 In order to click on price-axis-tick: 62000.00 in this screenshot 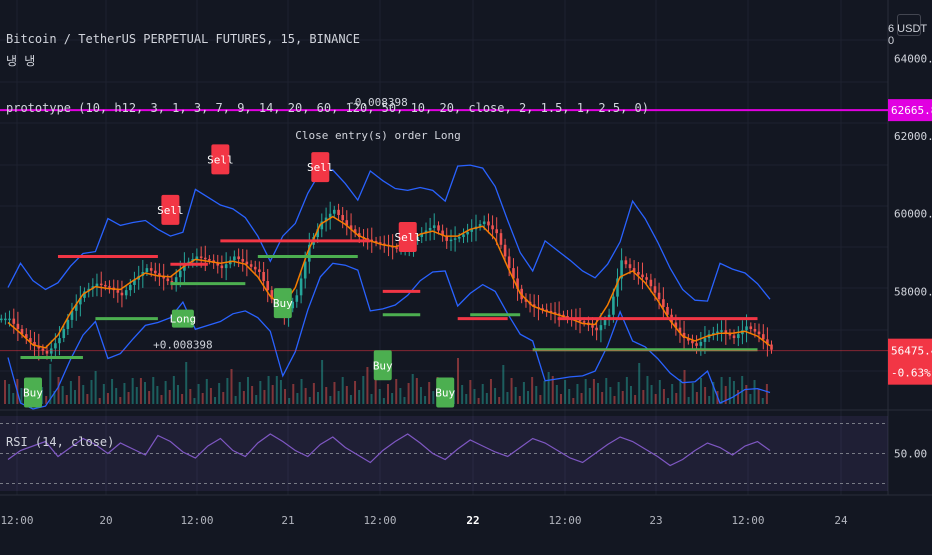, I will do `click(913, 136)`.